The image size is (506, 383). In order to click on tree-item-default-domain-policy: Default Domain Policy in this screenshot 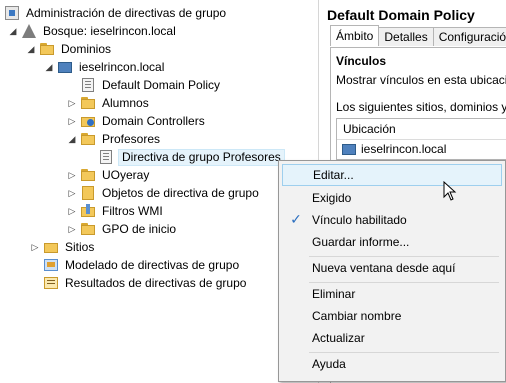, I will do `click(144, 85)`.